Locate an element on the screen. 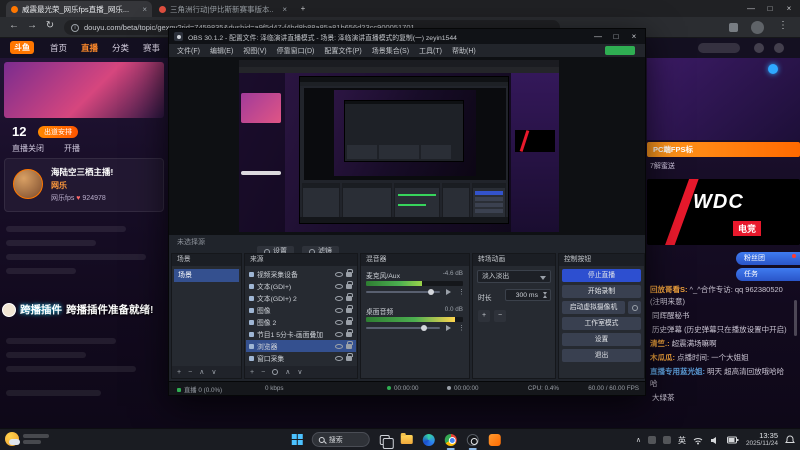 Image resolution: width=800 pixels, height=450 pixels. volume-icon is located at coordinates (715, 440).